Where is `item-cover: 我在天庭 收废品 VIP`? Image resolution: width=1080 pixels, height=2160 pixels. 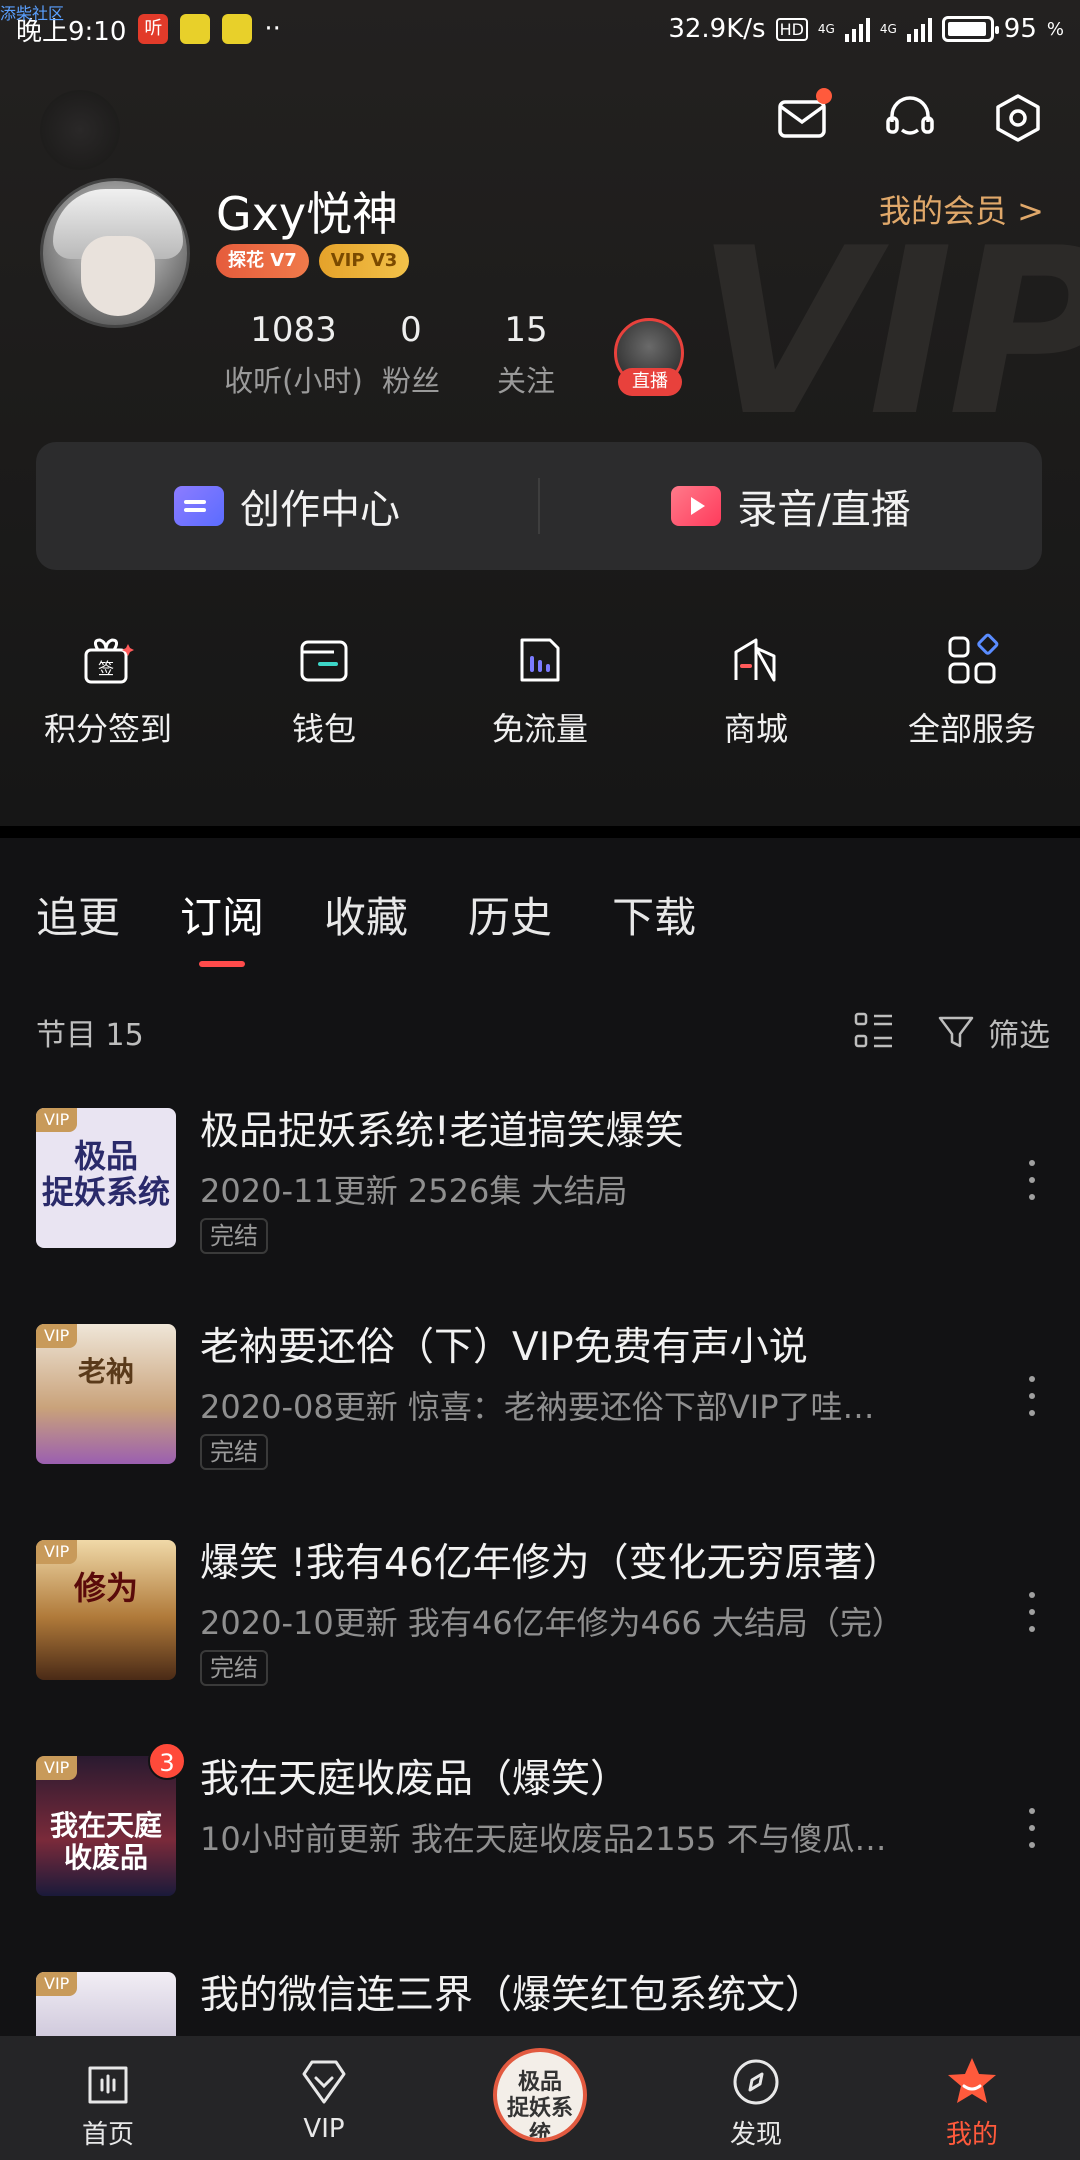 item-cover: 我在天庭 收废品 VIP is located at coordinates (106, 1826).